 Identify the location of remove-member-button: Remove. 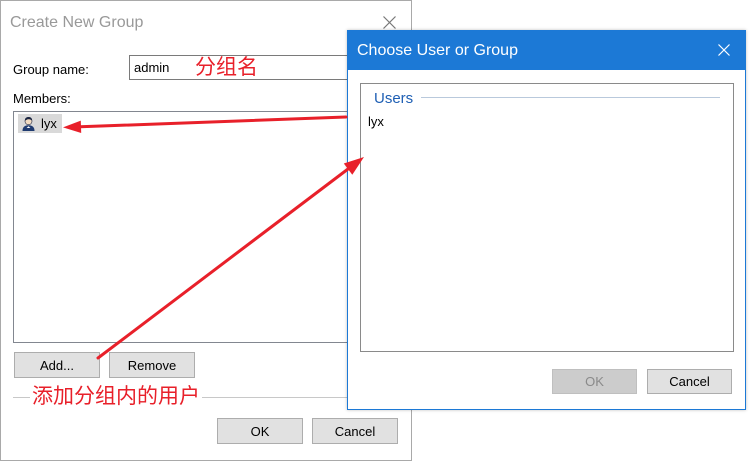
(152, 365).